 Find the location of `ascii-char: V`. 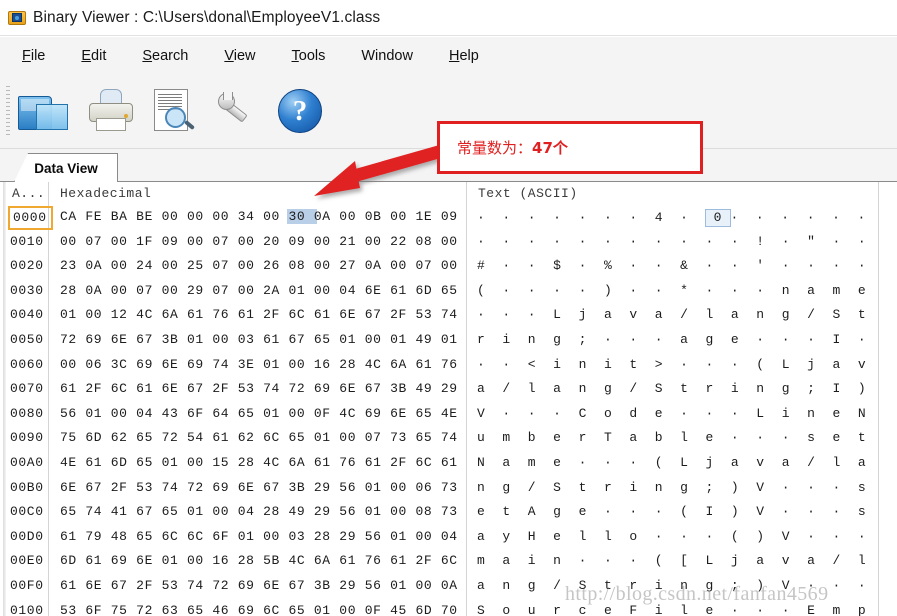

ascii-char: V is located at coordinates (794, 585).